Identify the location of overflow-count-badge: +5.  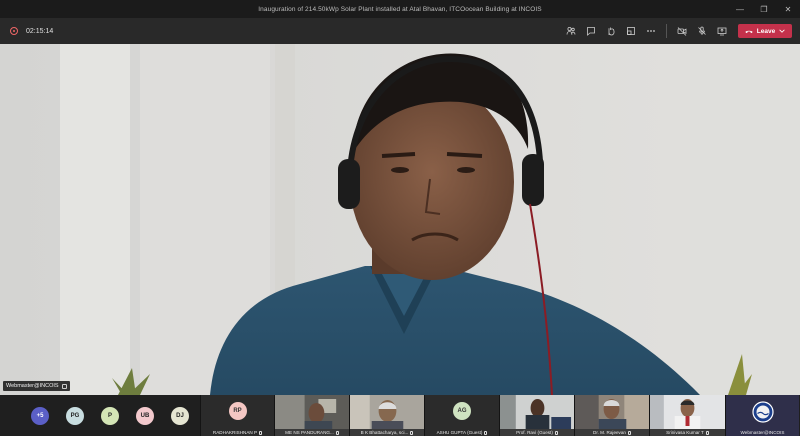
(40, 415).